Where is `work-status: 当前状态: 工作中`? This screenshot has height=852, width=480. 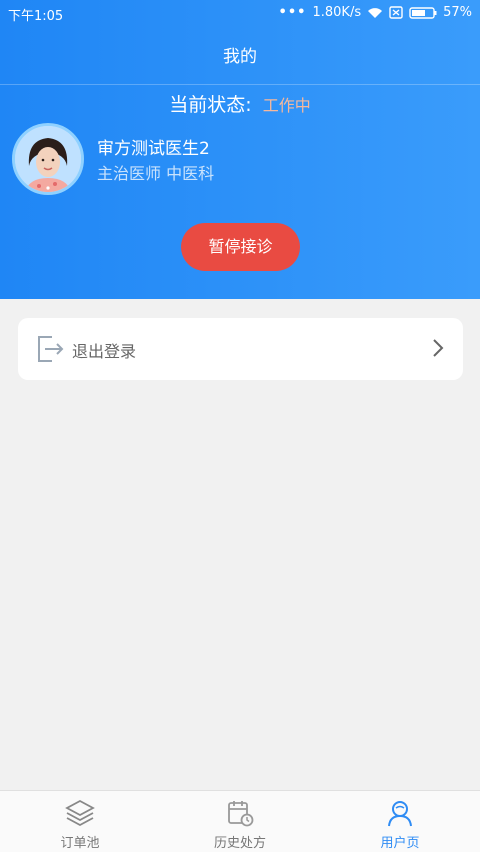
work-status: 当前状态: 工作中 is located at coordinates (240, 103).